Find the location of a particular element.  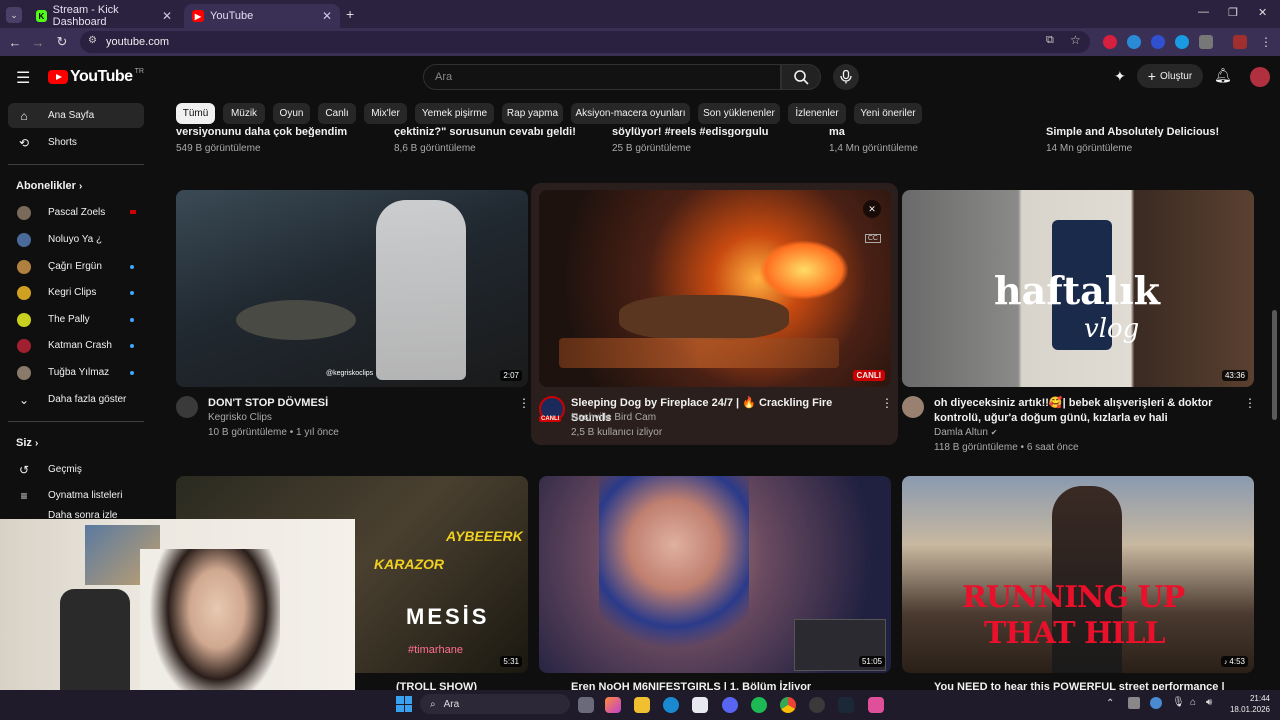

steam-icon is located at coordinates (846, 705).